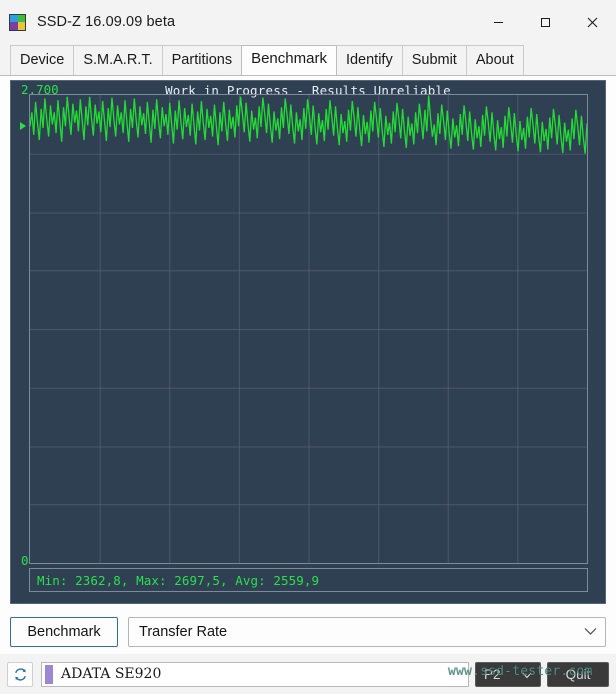 The image size is (616, 694). Describe the element at coordinates (202, 60) in the screenshot. I see `tab-partitions: Partitions` at that location.